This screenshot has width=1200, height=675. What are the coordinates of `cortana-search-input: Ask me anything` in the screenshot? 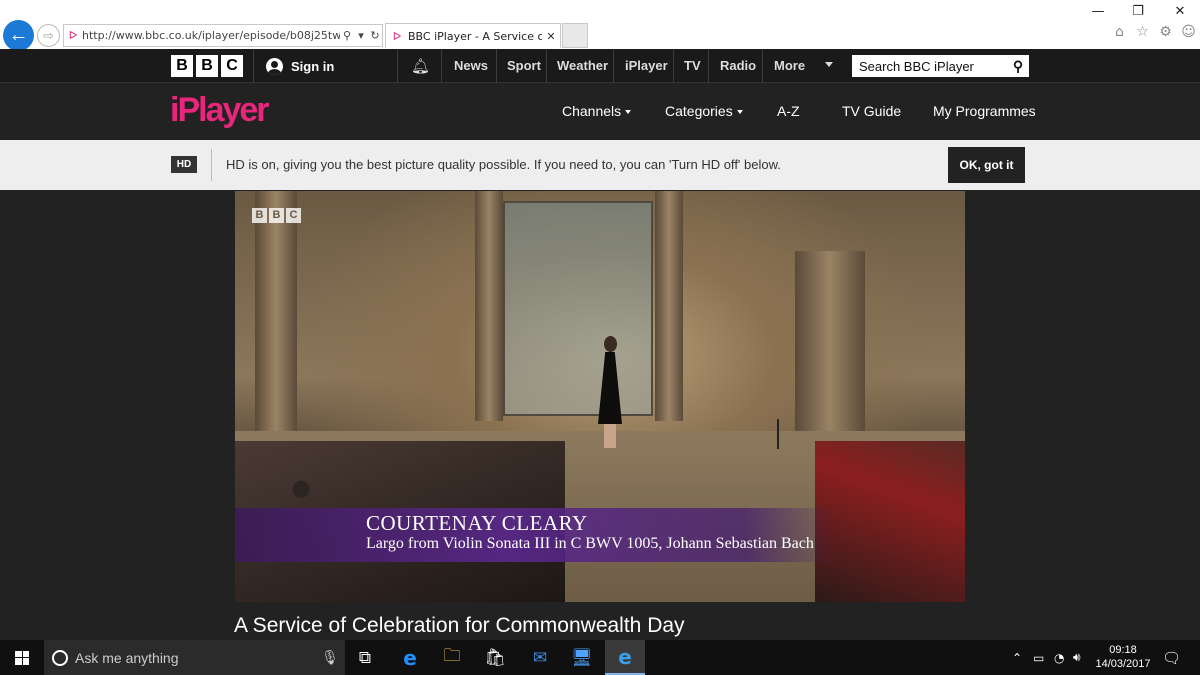 It's located at (195, 658).